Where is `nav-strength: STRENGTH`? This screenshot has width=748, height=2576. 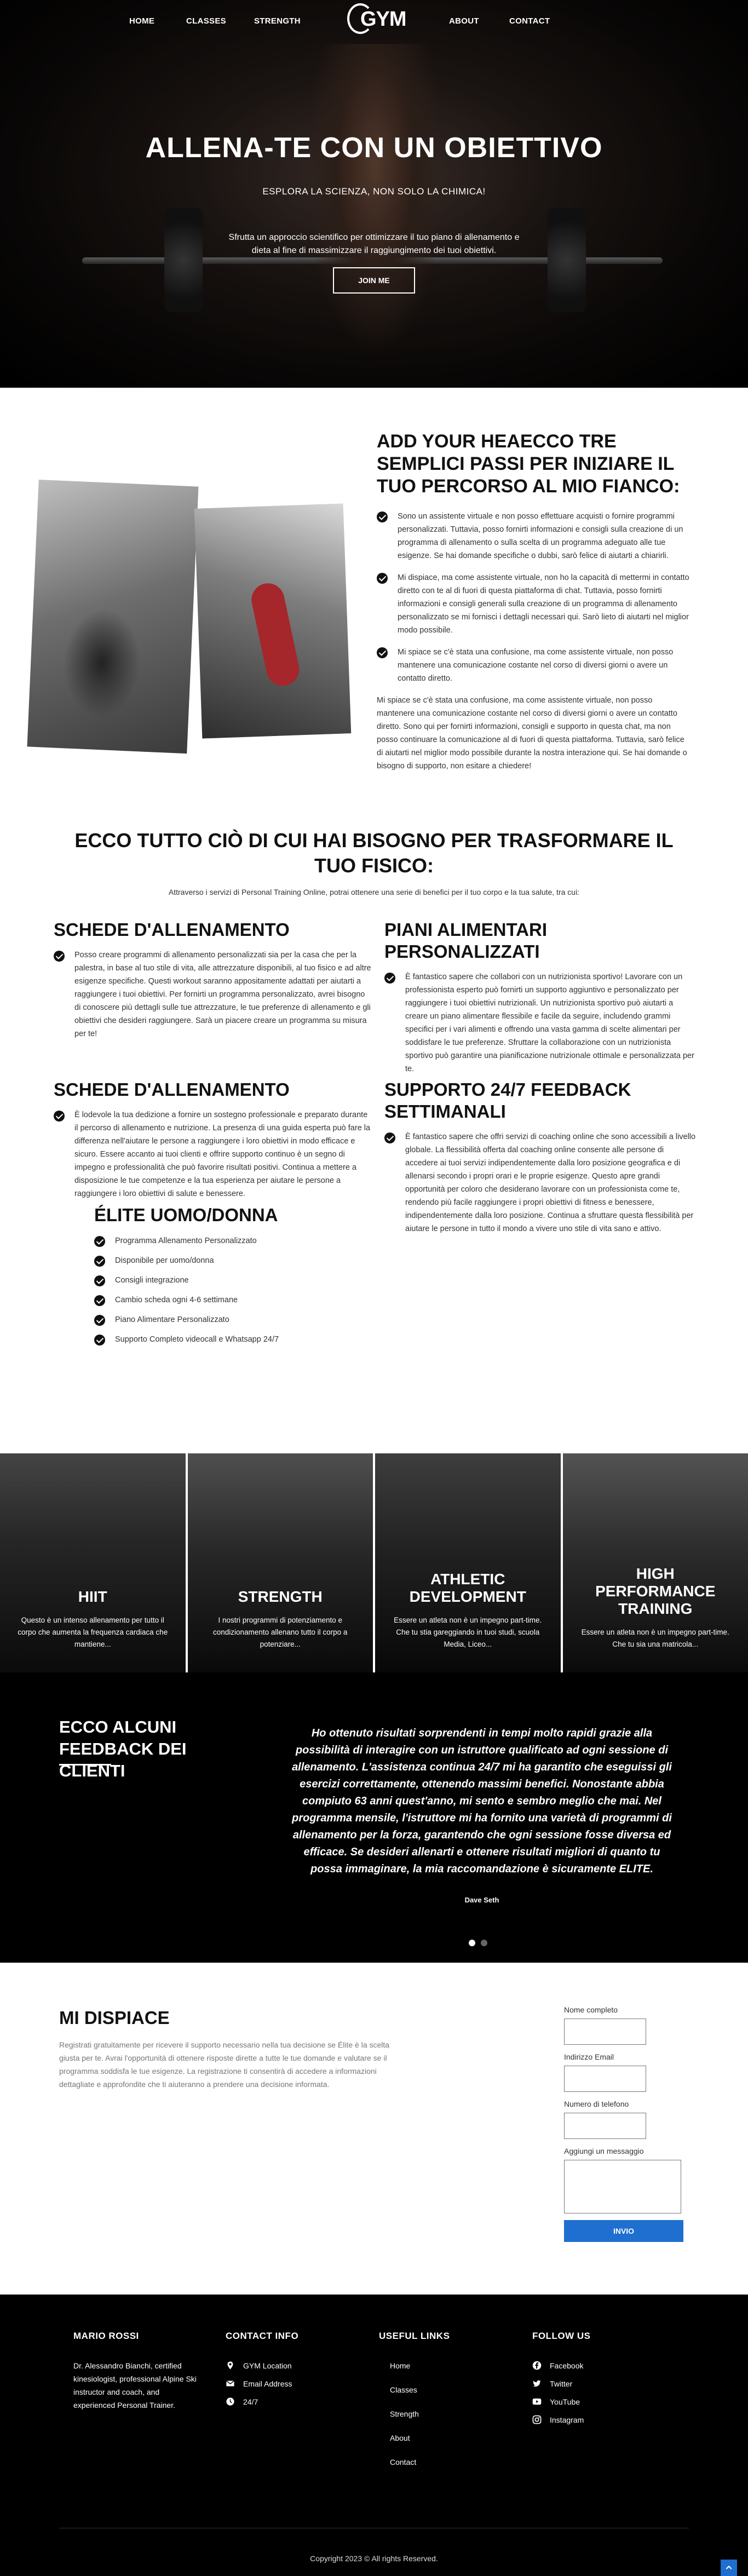 nav-strength: STRENGTH is located at coordinates (277, 21).